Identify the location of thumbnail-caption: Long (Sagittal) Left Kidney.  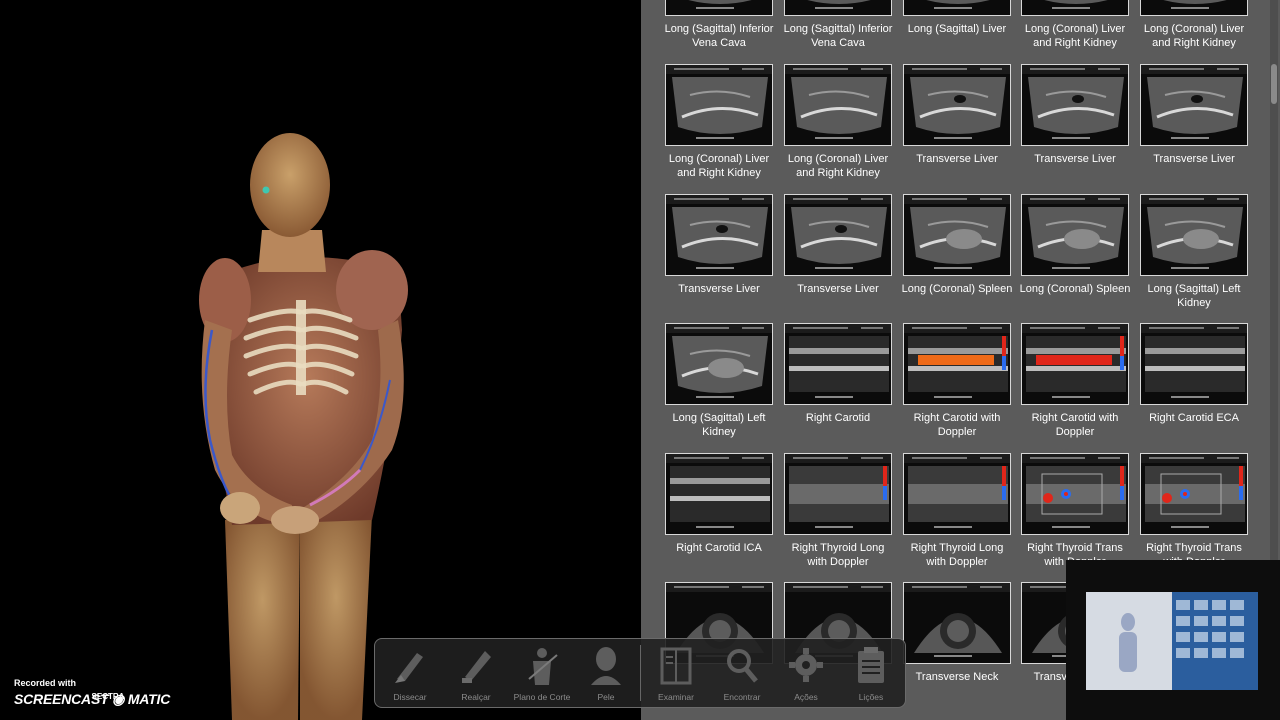
(719, 425).